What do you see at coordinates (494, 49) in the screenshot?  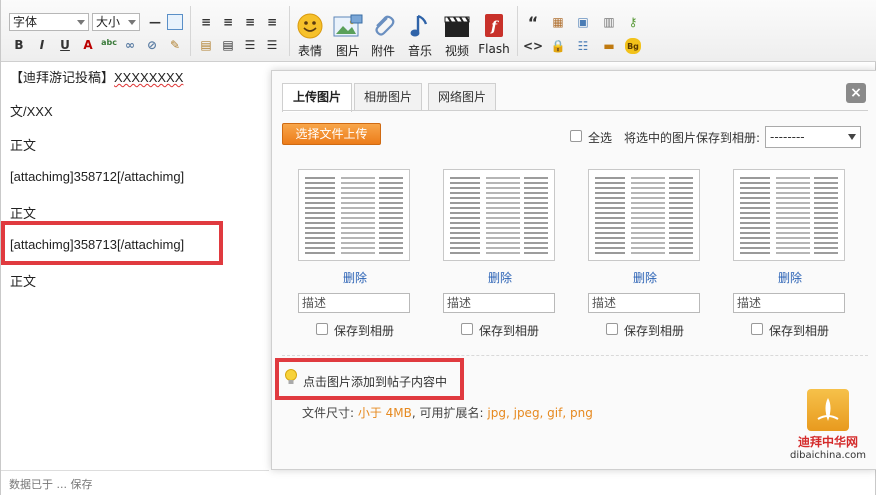 I see `flash-label: Flash` at bounding box center [494, 49].